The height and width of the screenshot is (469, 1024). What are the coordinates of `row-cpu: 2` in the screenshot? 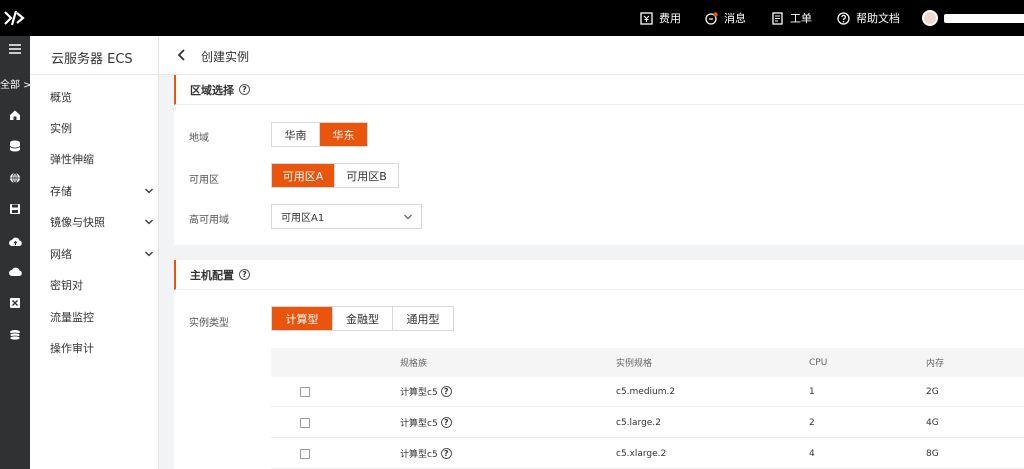 It's located at (812, 422).